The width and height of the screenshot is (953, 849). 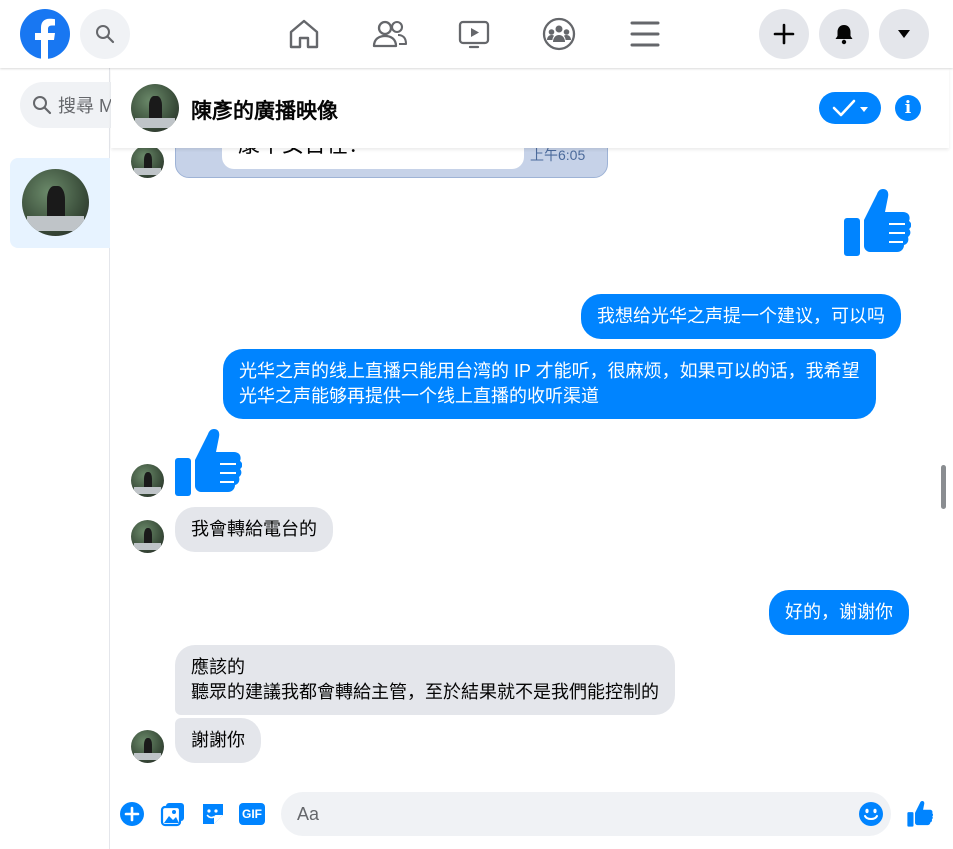 I want to click on home-icon, so click(x=304, y=34).